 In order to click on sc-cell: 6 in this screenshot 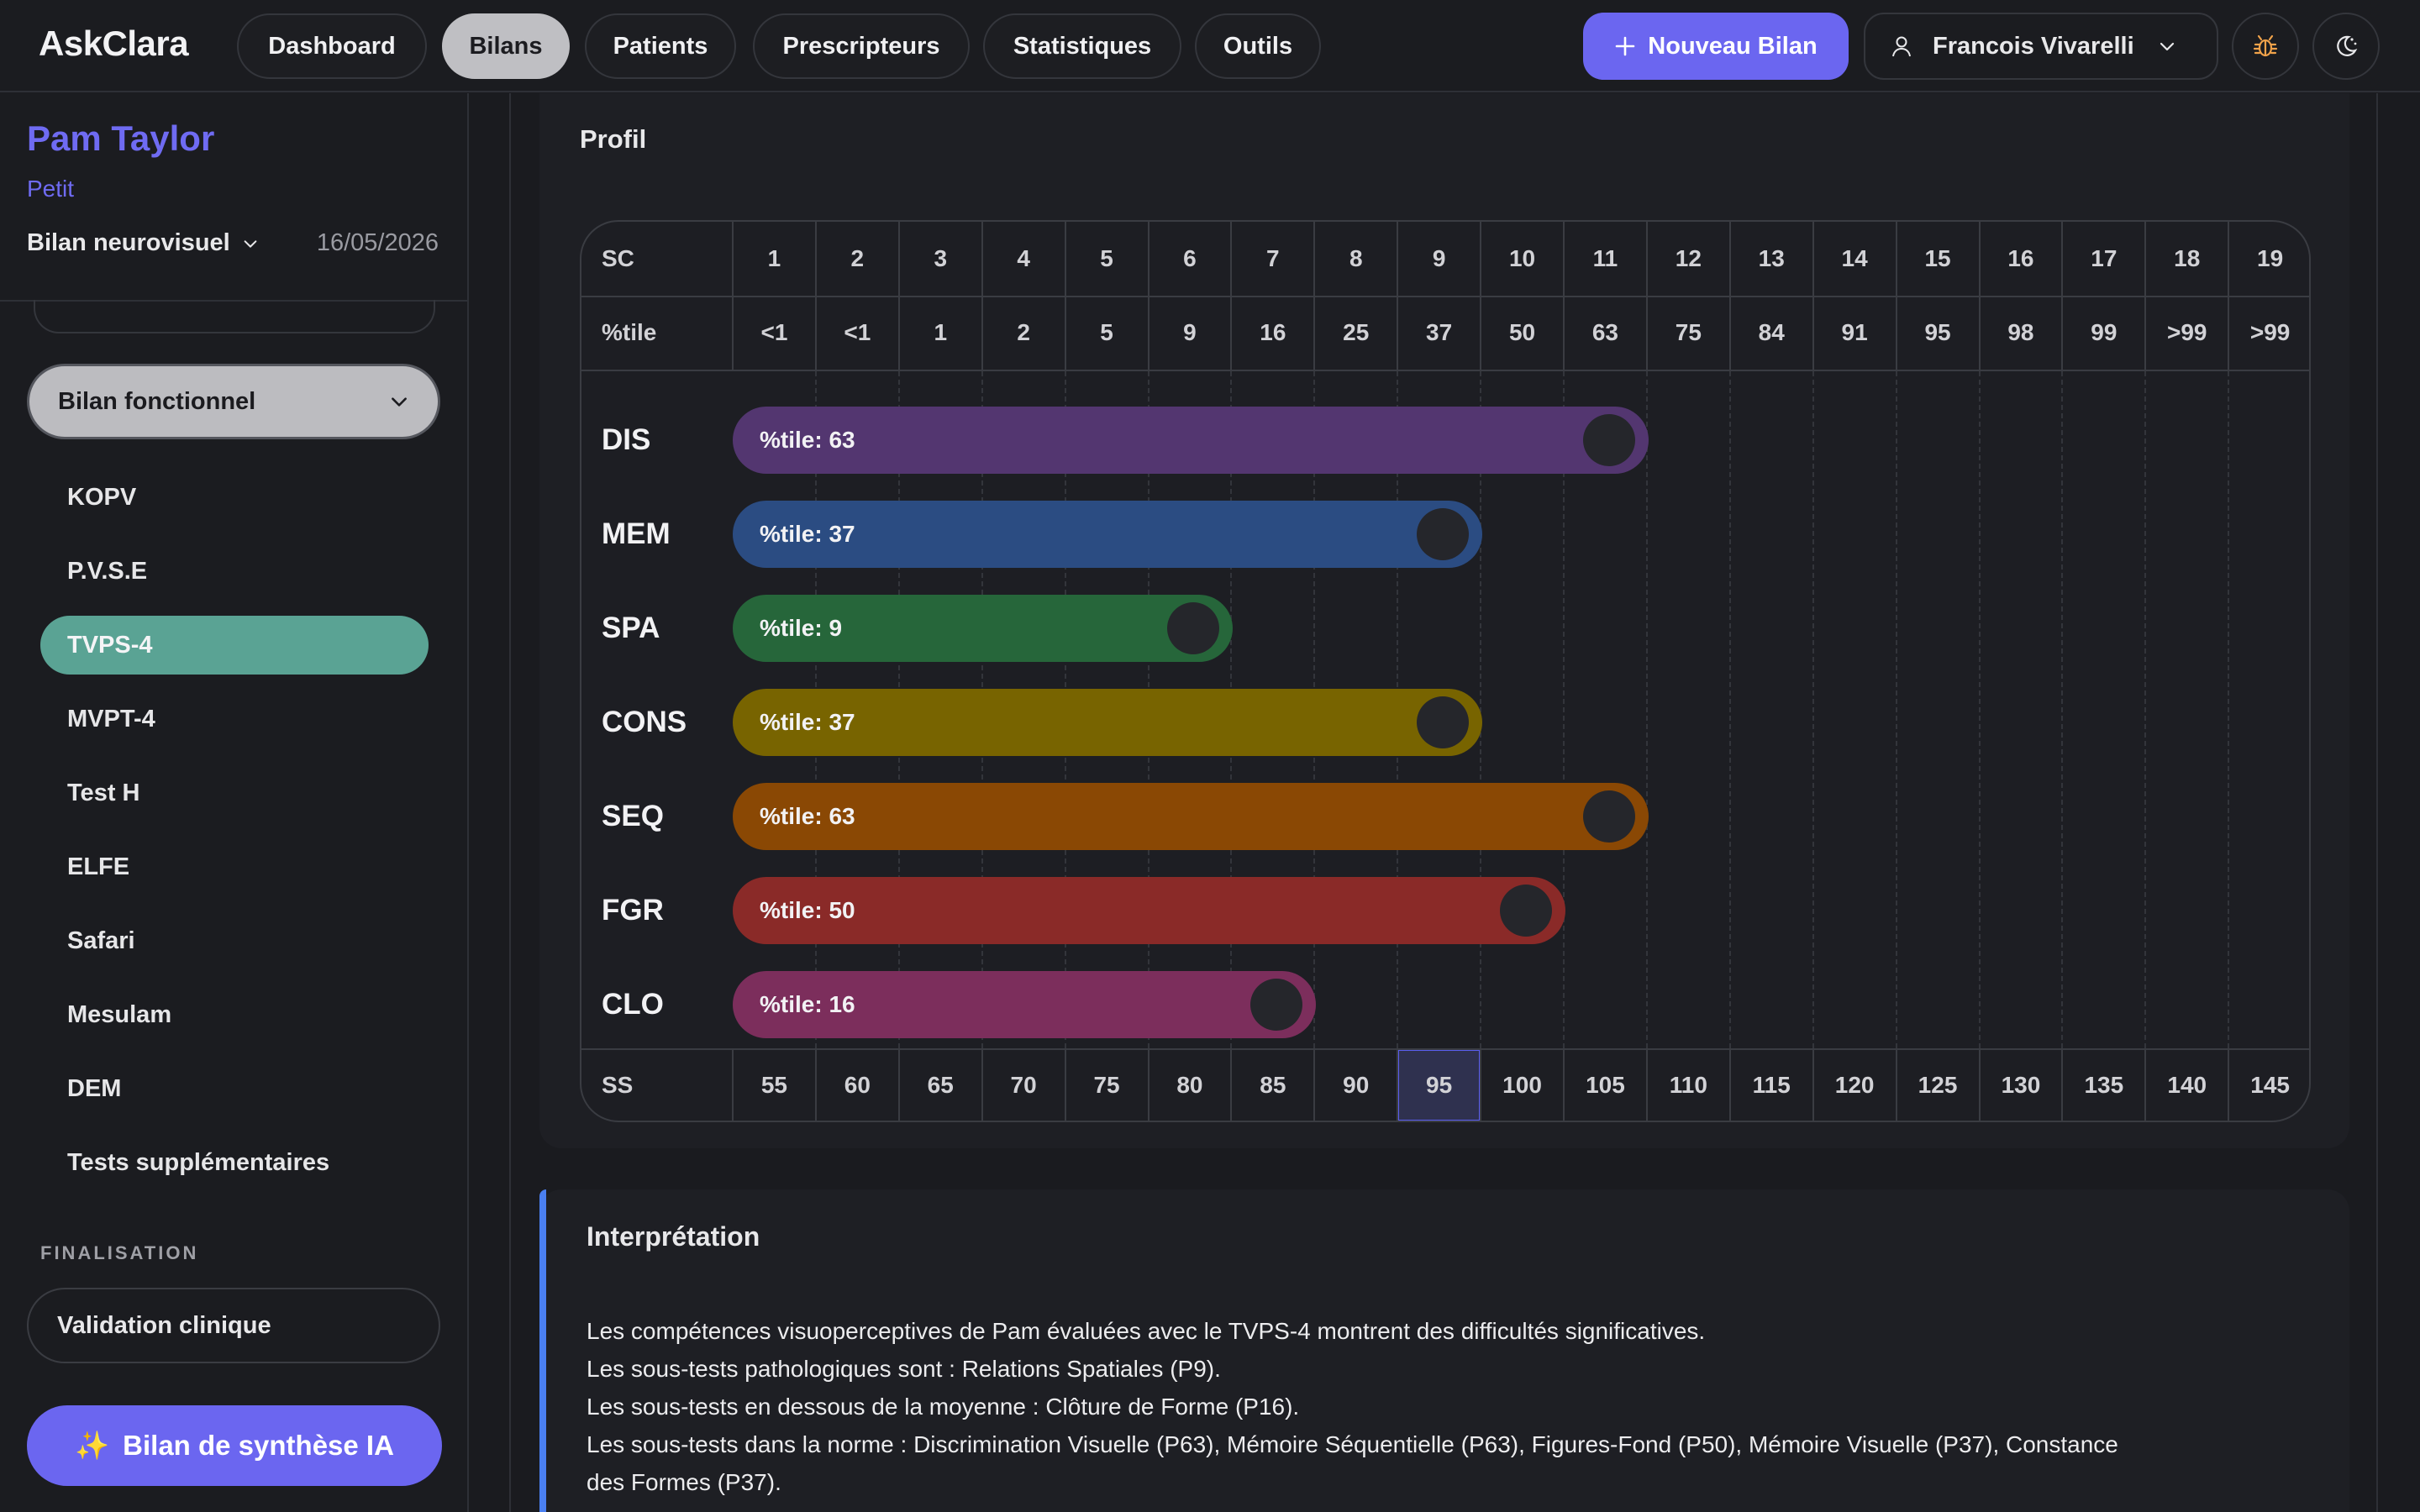, I will do `click(1190, 258)`.